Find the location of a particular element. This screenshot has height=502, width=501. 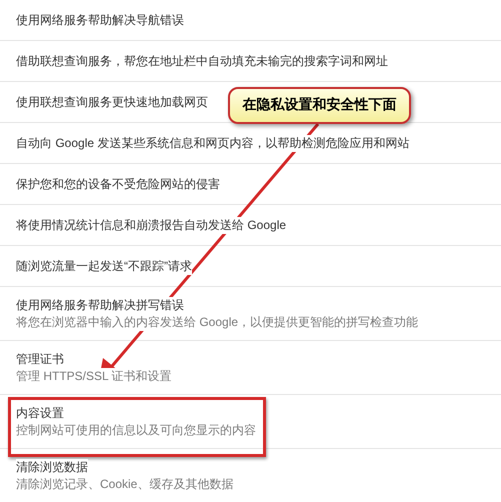

setting-title: 使用联想查询服务更快速地加载网页 is located at coordinates (112, 102).